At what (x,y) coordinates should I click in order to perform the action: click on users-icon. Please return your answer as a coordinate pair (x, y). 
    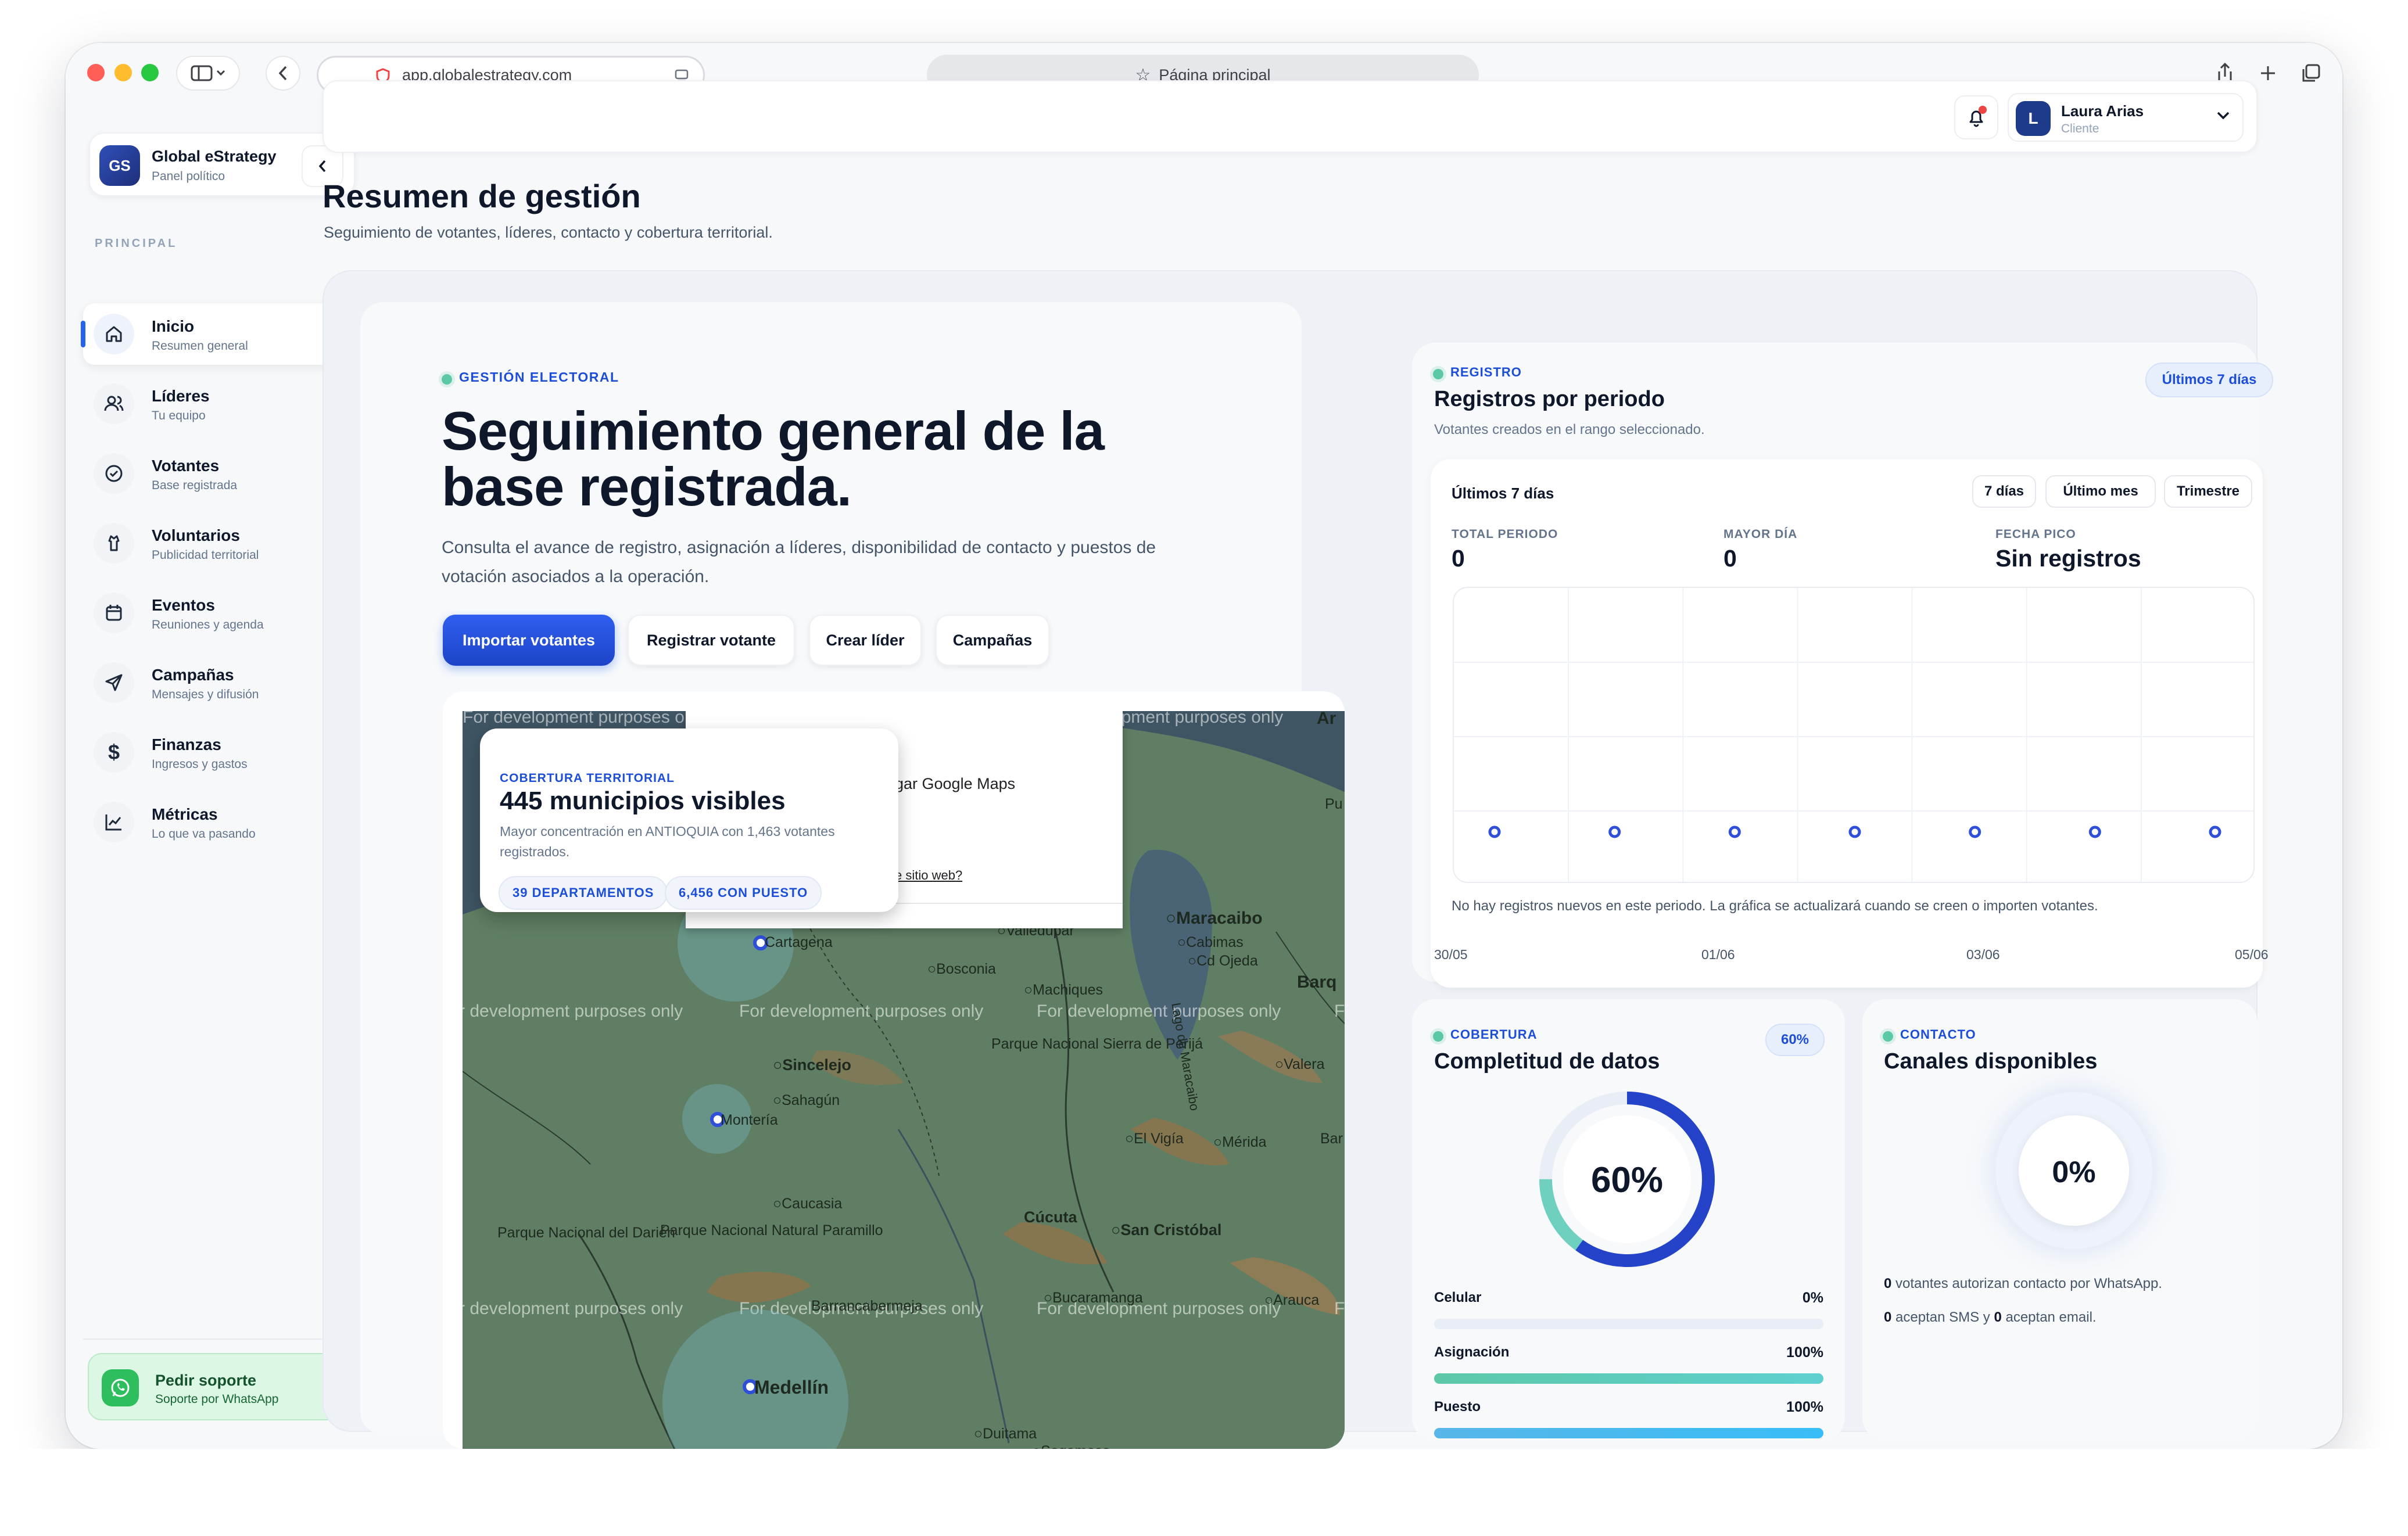
    Looking at the image, I should click on (114, 403).